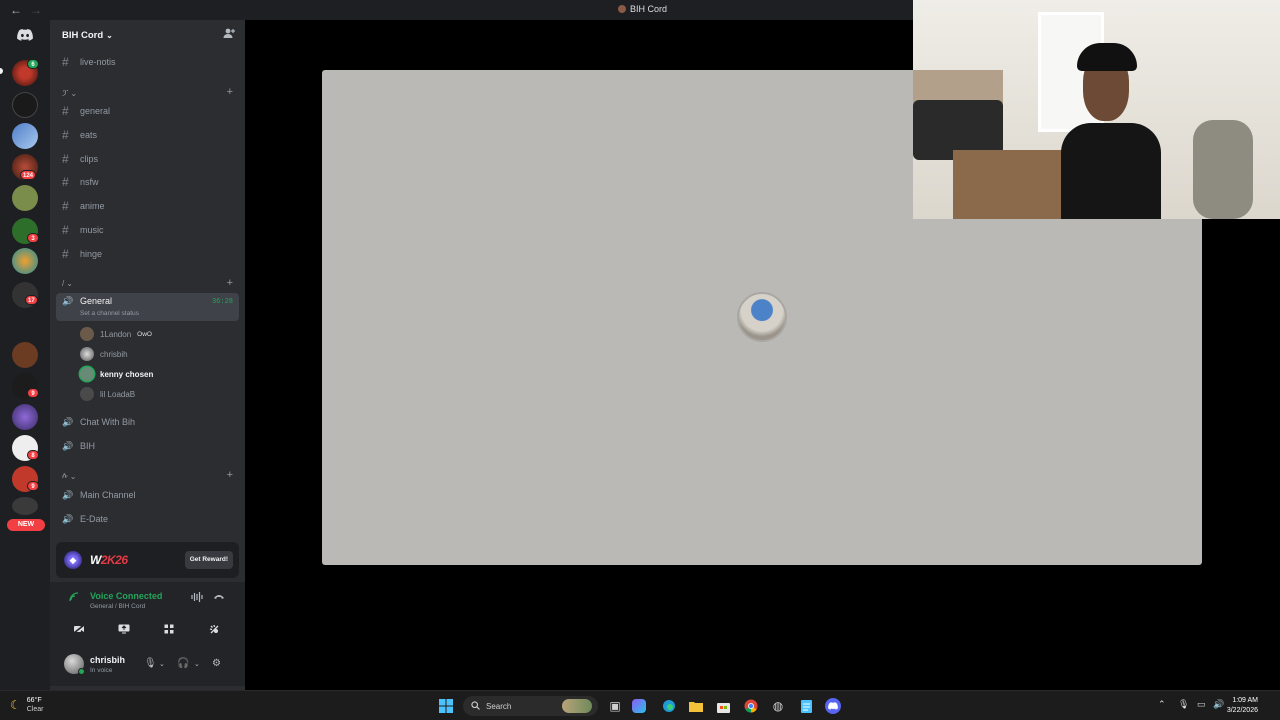  What do you see at coordinates (1111, 171) in the screenshot?
I see `webcam-person-body` at bounding box center [1111, 171].